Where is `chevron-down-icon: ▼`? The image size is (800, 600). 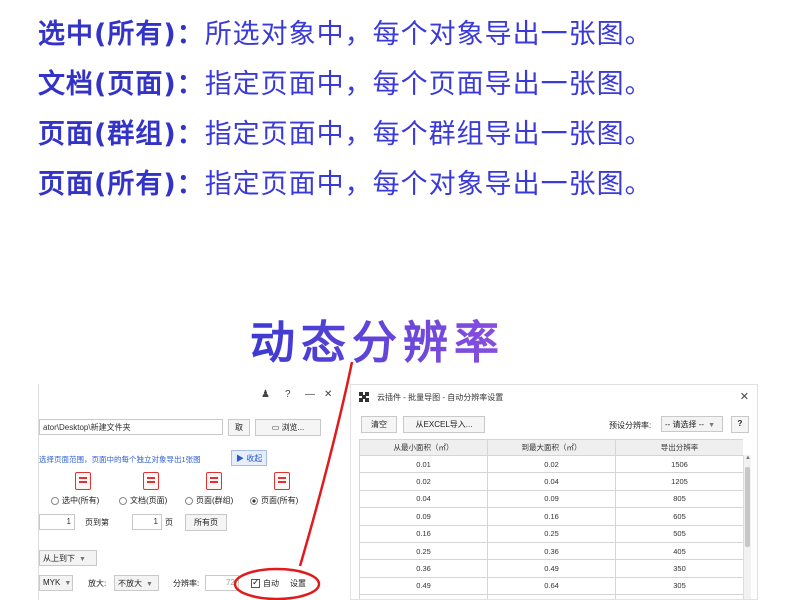 chevron-down-icon: ▼ is located at coordinates (82, 559).